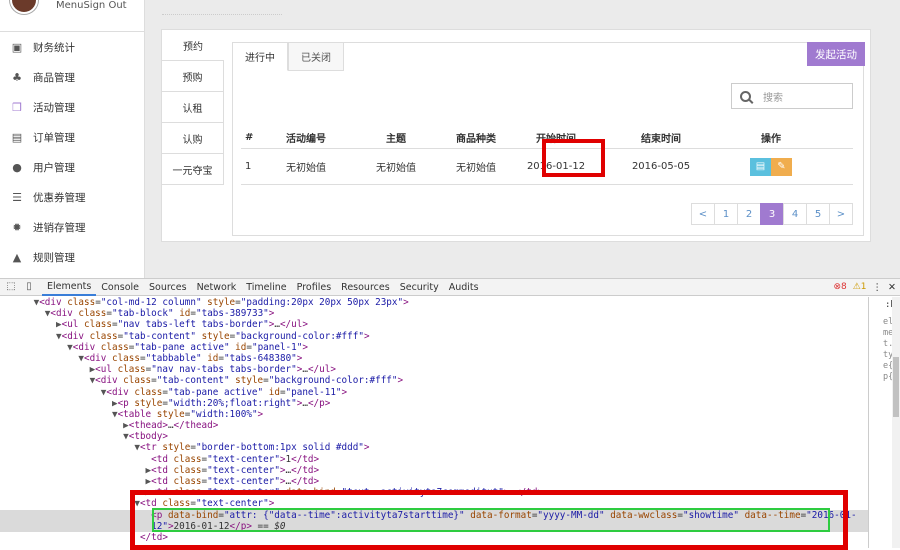 This screenshot has width=900, height=550. Describe the element at coordinates (54, 47) in the screenshot. I see `sidebar-item-label: 财务统计` at that location.